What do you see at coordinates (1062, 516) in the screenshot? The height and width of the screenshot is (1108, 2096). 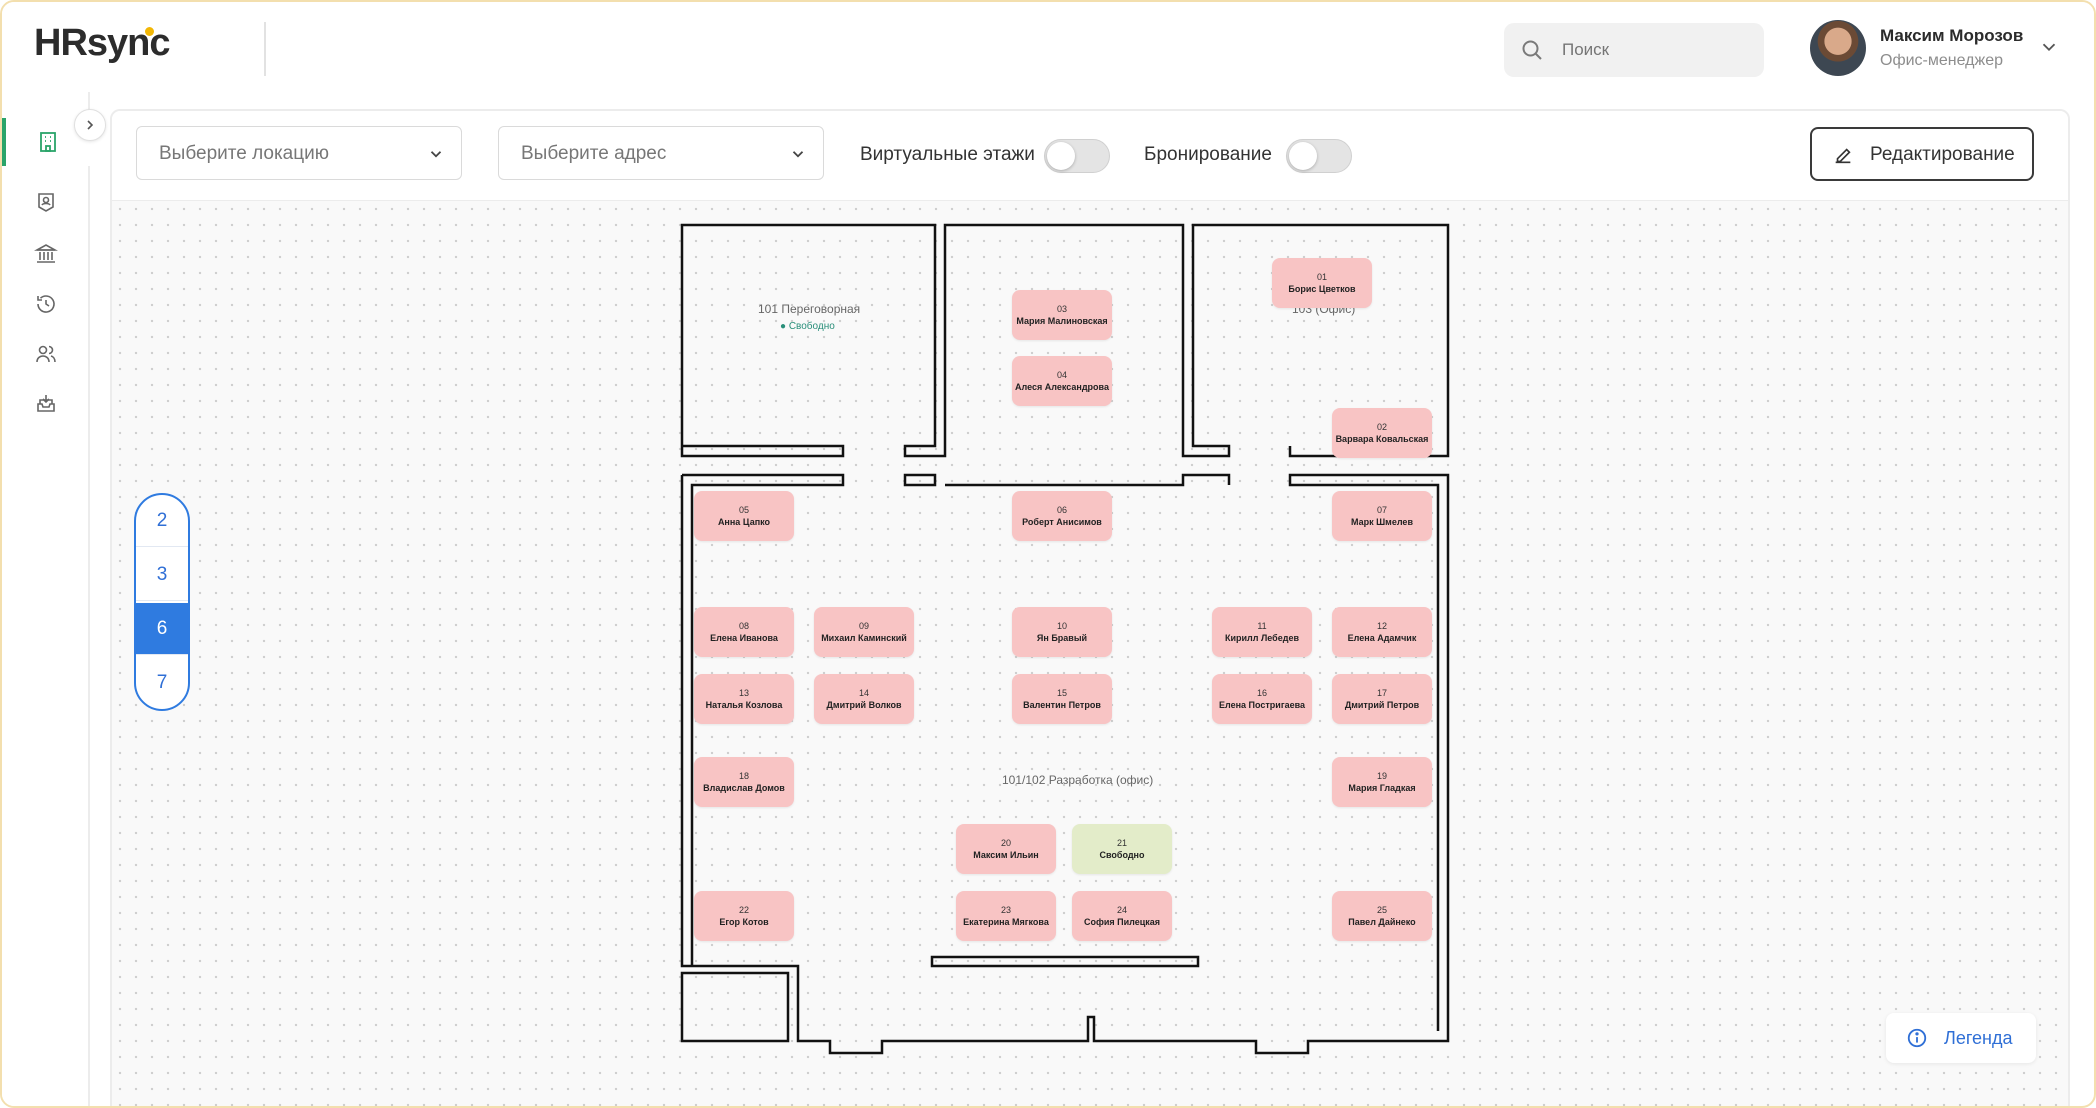 I see `desk-06: 06 Роберт Анисимов` at bounding box center [1062, 516].